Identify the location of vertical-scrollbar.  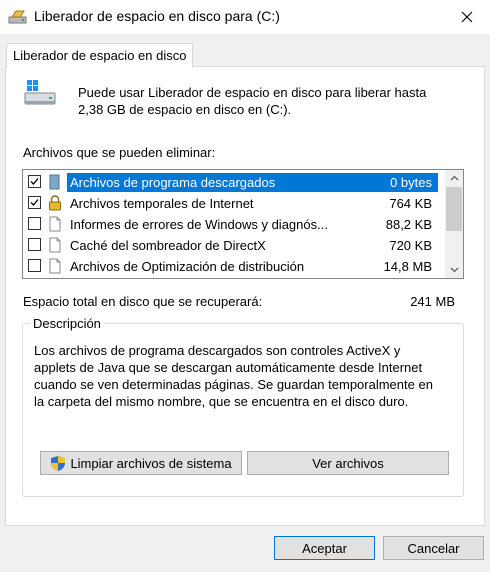
(454, 224).